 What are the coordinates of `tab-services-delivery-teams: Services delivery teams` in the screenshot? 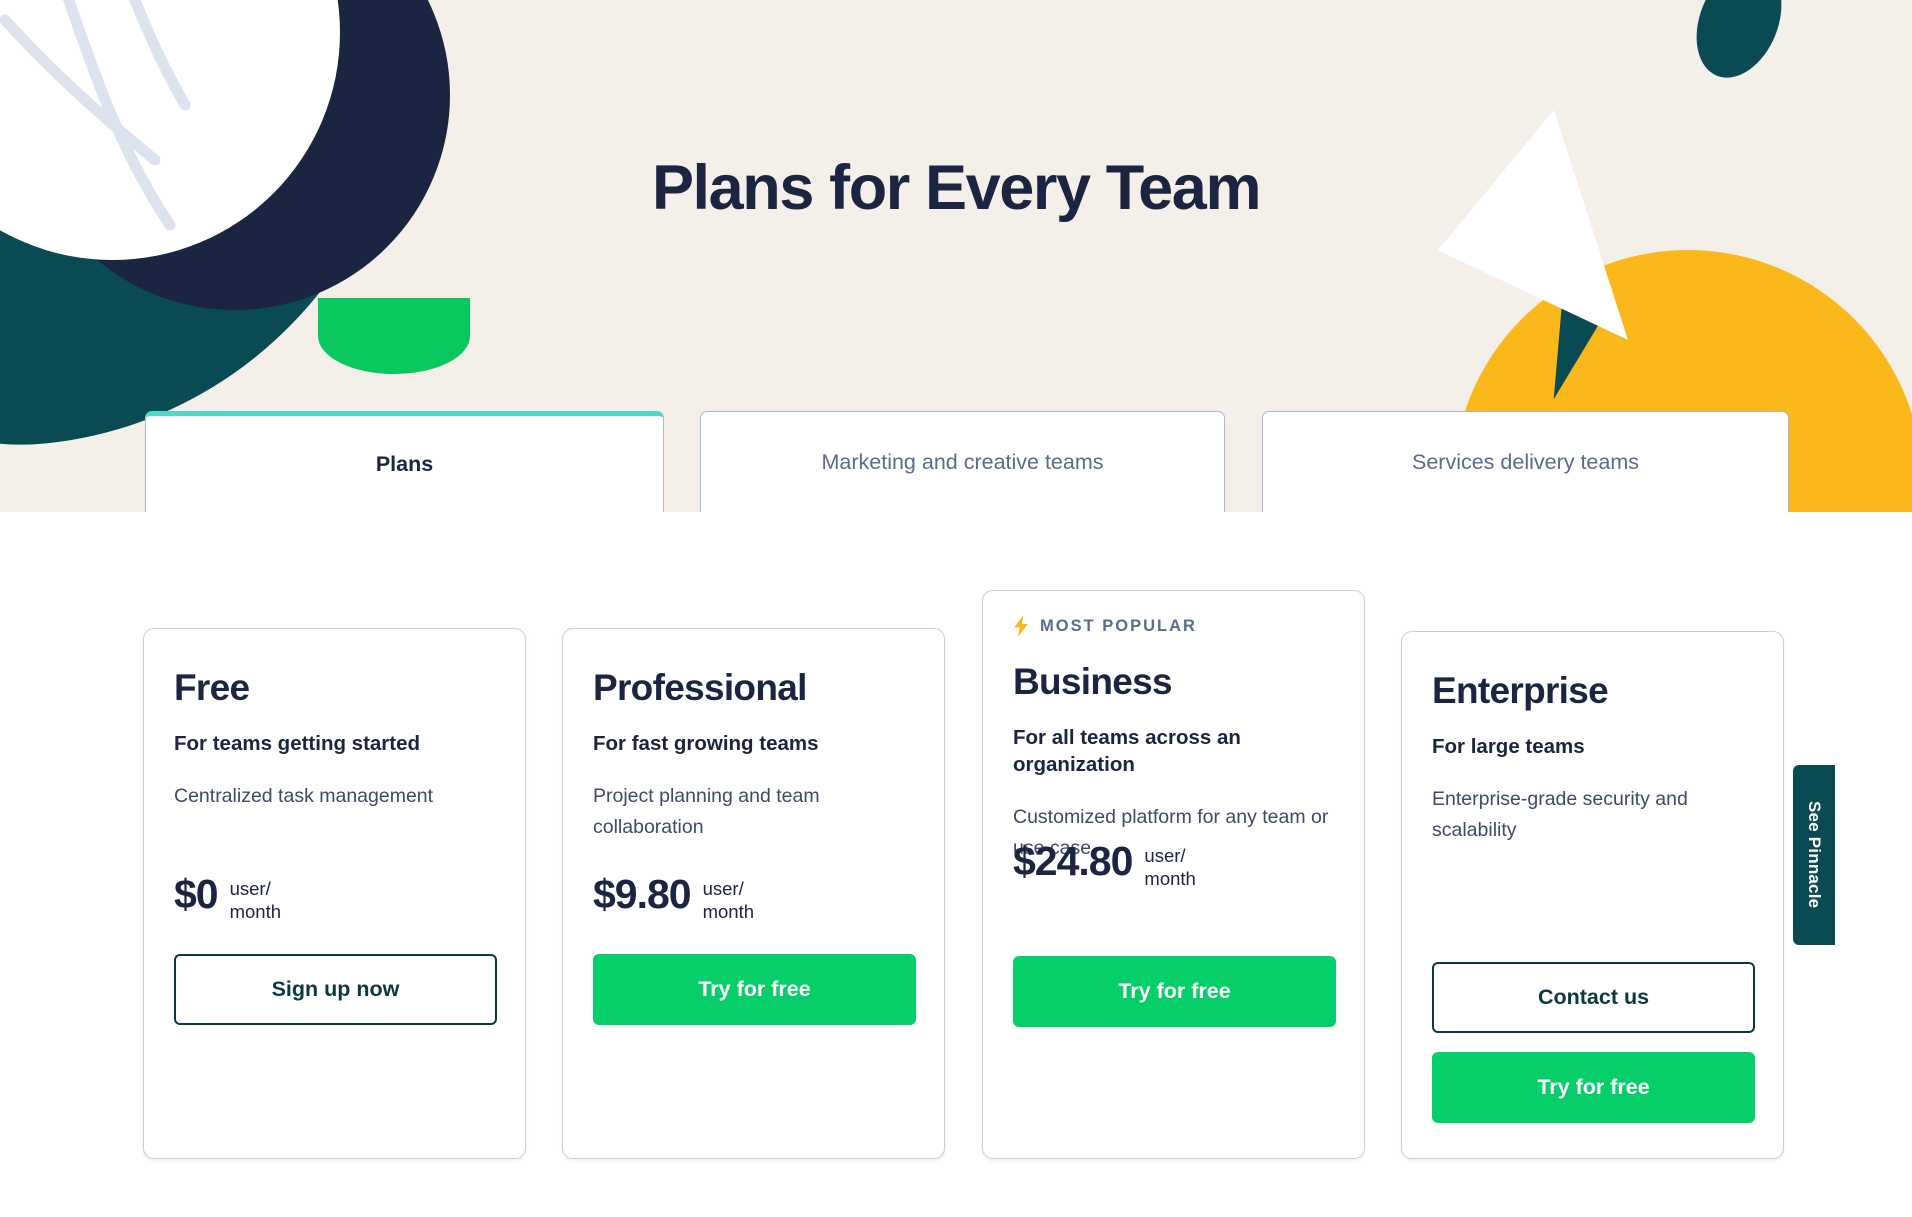 It's located at (1525, 461).